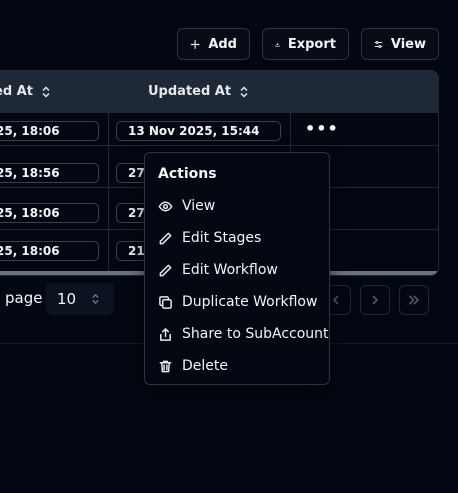 This screenshot has width=458, height=493. Describe the element at coordinates (222, 238) in the screenshot. I see `menu-item-label: Edit Stages` at that location.